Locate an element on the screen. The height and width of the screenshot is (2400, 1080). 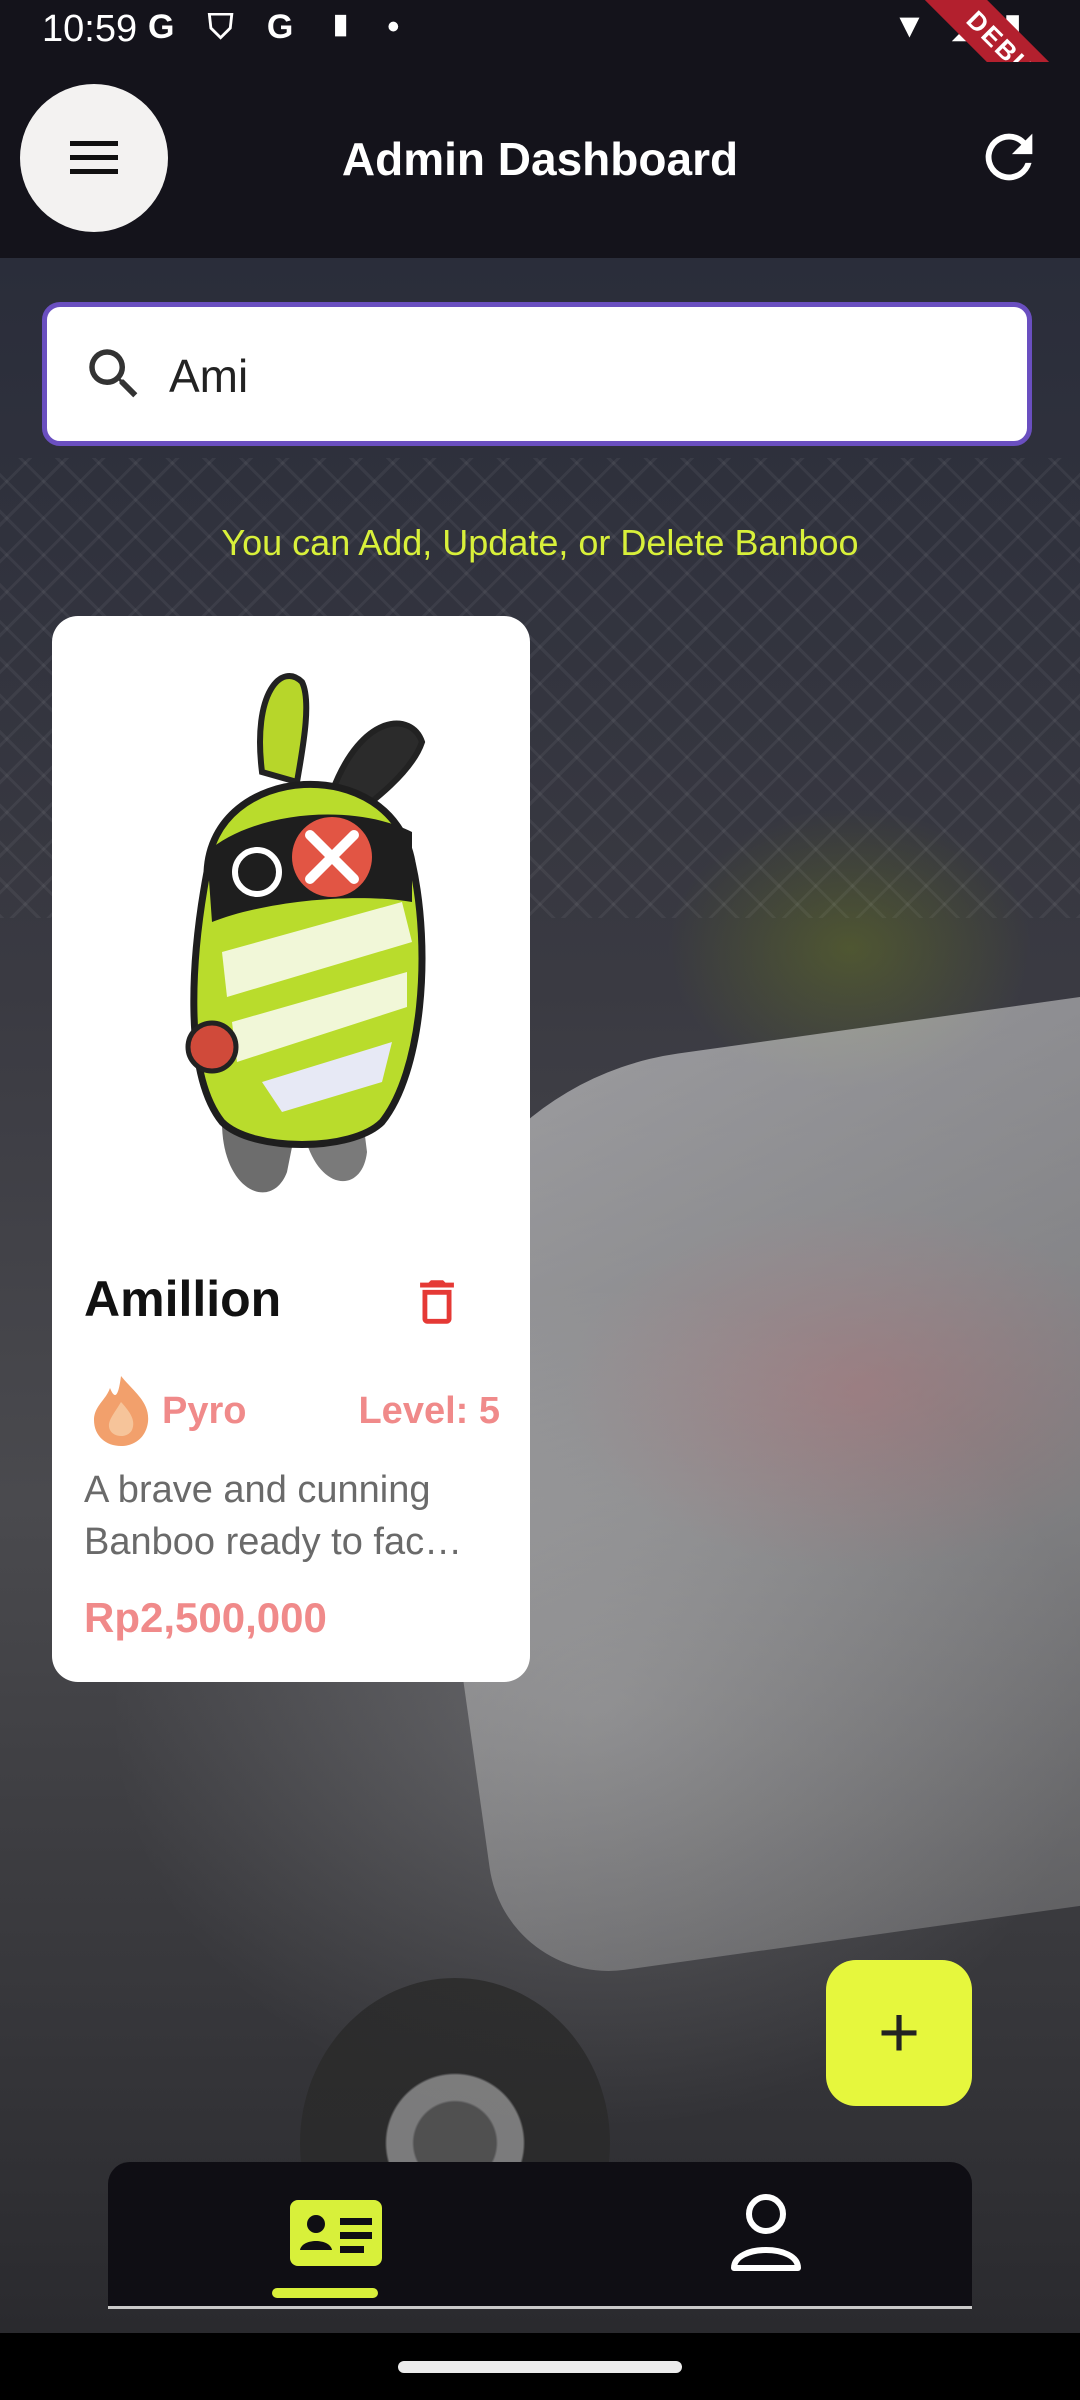
system-navigation-bar is located at coordinates (540, 2366).